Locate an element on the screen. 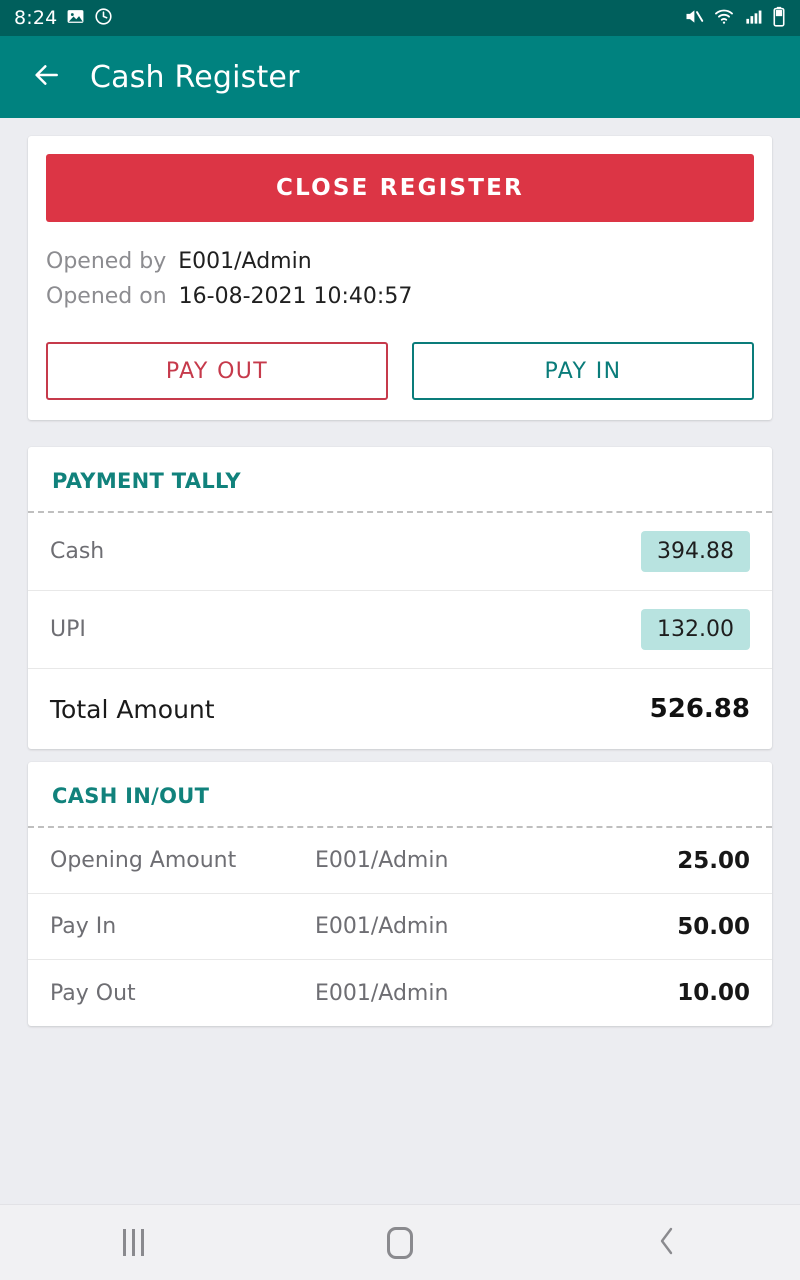 The image size is (800, 1280). total-amount-value: 526.88 is located at coordinates (699, 709).